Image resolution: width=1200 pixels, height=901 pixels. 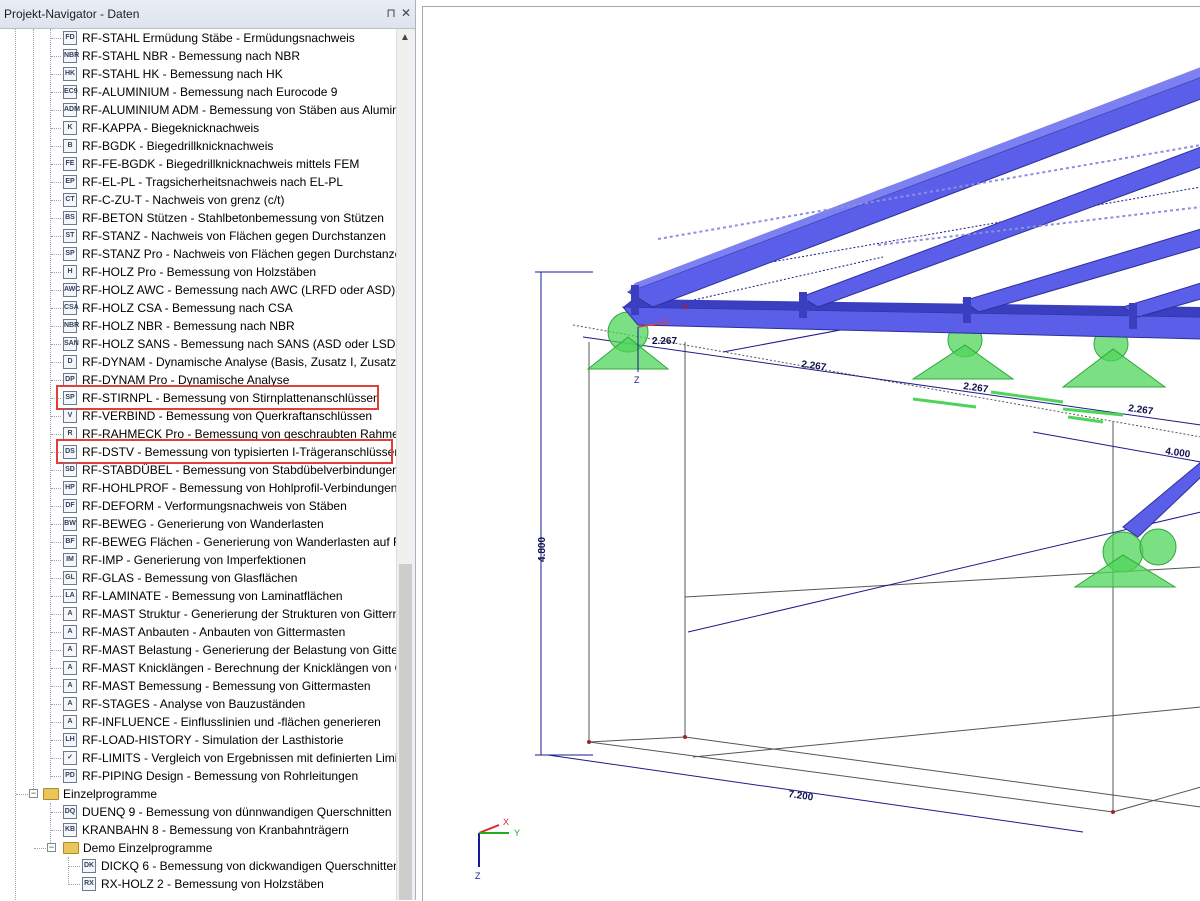 What do you see at coordinates (405, 464) in the screenshot?
I see `navigator-scrollbar: ▲` at bounding box center [405, 464].